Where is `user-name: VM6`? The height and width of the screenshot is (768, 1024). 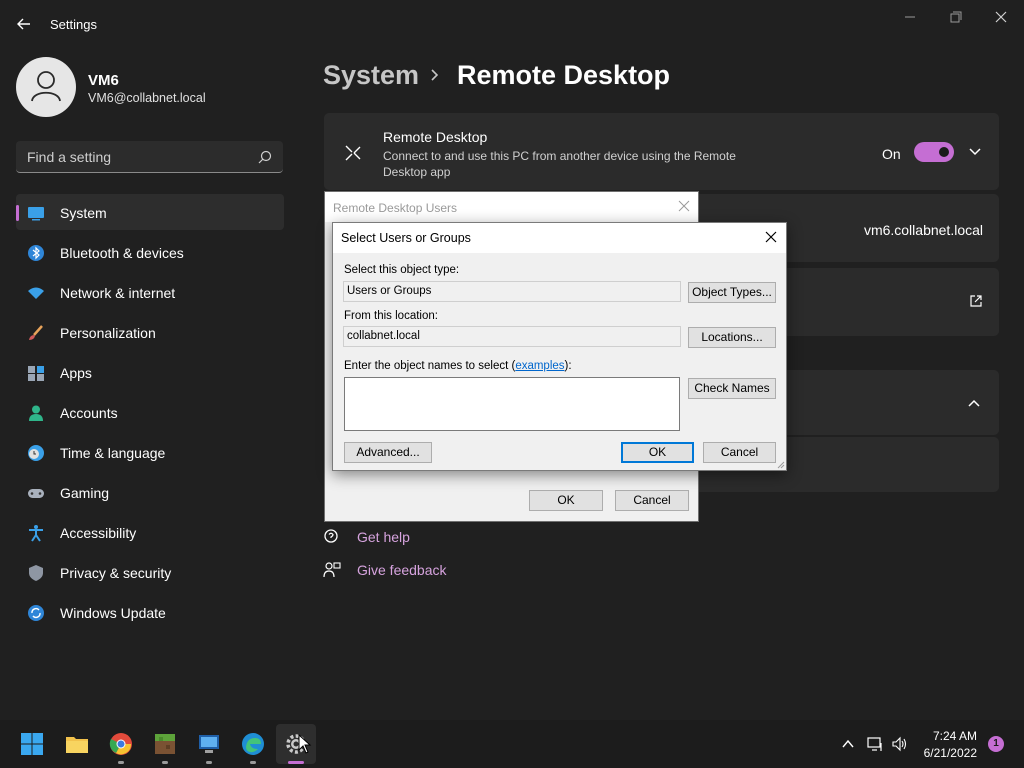 user-name: VM6 is located at coordinates (103, 80).